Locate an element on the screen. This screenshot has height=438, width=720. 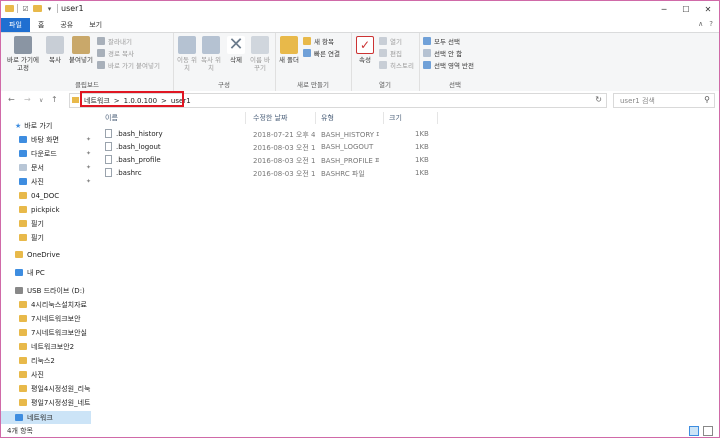
onedrive-icon is located at coordinates (19, 254).